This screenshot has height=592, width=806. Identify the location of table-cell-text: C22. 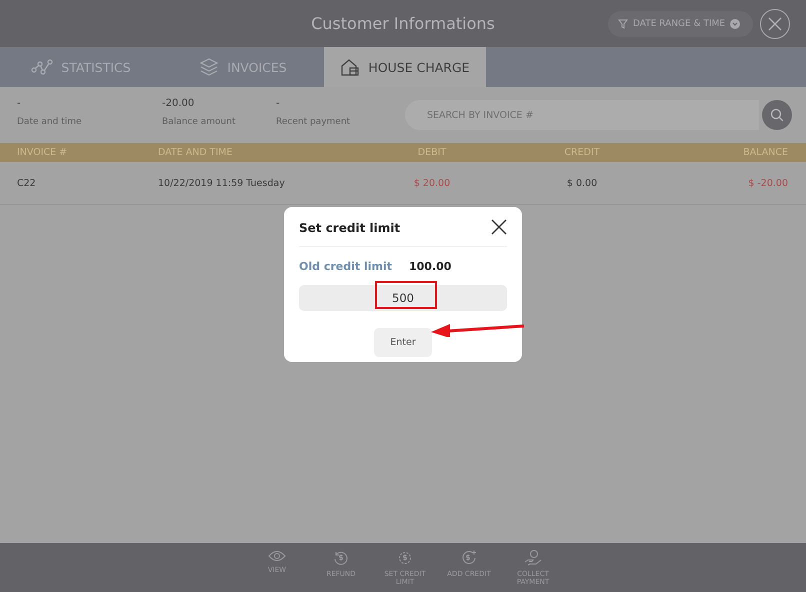
(27, 183).